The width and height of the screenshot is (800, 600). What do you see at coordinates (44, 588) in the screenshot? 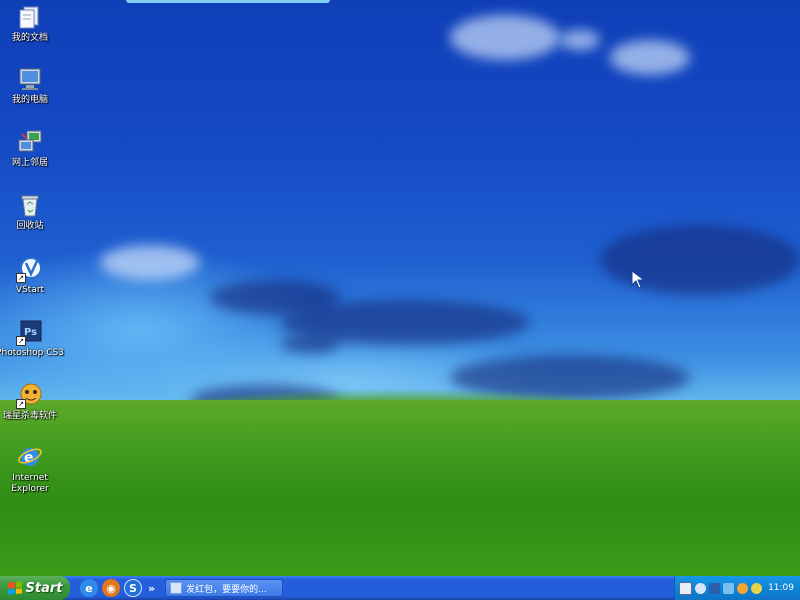
I see `start-label: Start` at bounding box center [44, 588].